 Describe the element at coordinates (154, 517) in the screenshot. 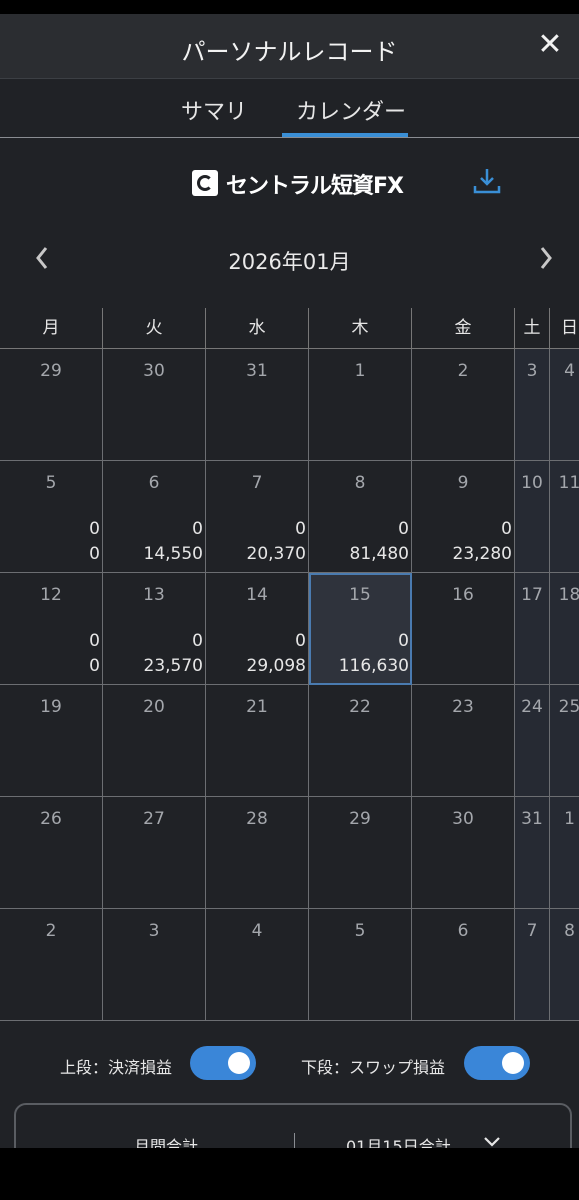

I see `calendar-cell: 6 0 14,550` at that location.